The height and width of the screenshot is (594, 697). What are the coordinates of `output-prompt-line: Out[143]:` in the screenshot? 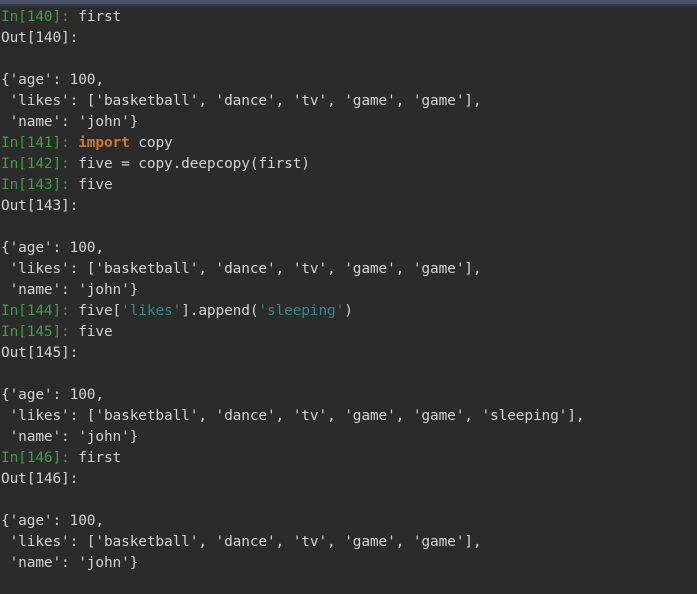 It's located at (349, 206).